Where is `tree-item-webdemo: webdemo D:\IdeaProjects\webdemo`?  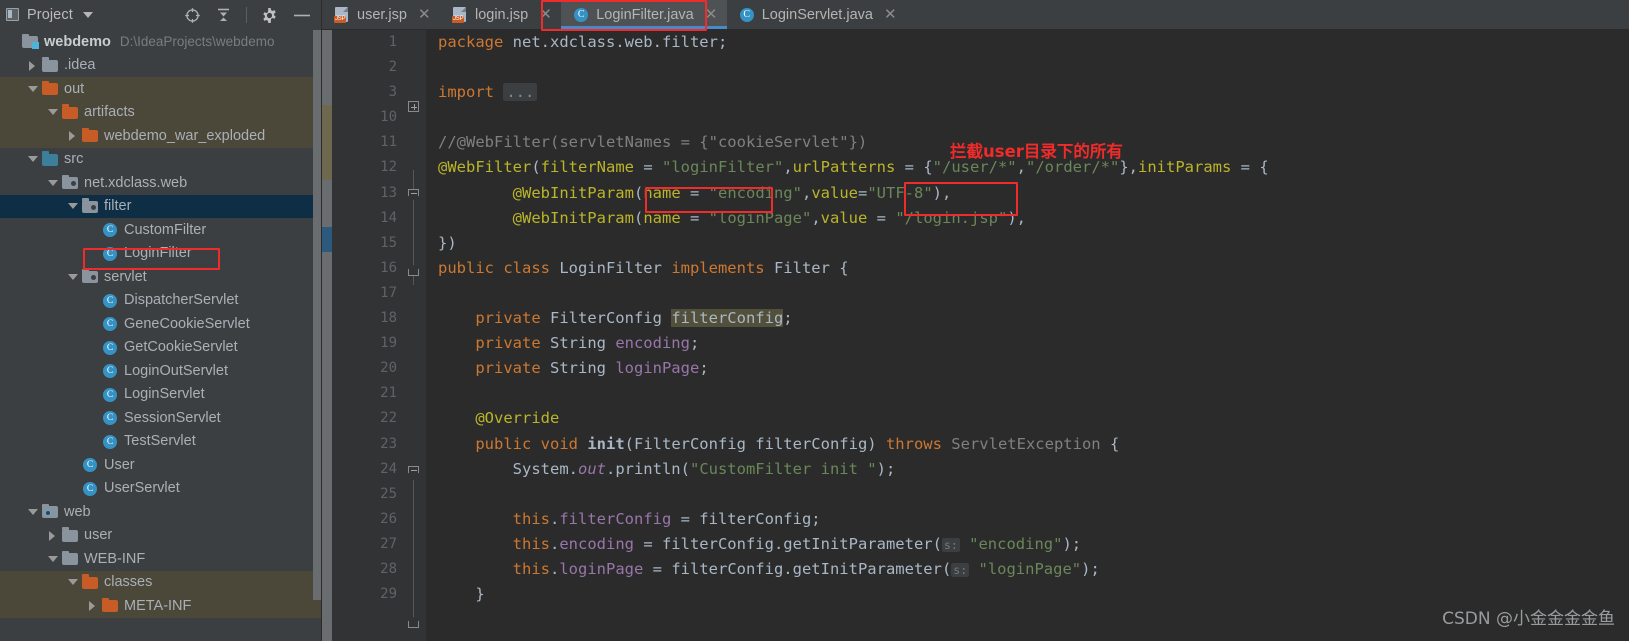 tree-item-webdemo: webdemo D:\IdeaProjects\webdemo is located at coordinates (161, 42).